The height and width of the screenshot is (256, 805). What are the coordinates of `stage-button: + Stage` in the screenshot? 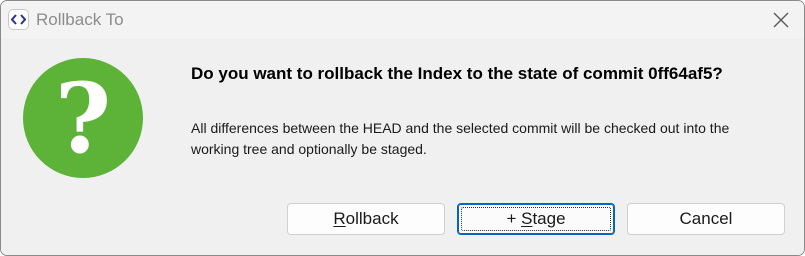 It's located at (536, 219).